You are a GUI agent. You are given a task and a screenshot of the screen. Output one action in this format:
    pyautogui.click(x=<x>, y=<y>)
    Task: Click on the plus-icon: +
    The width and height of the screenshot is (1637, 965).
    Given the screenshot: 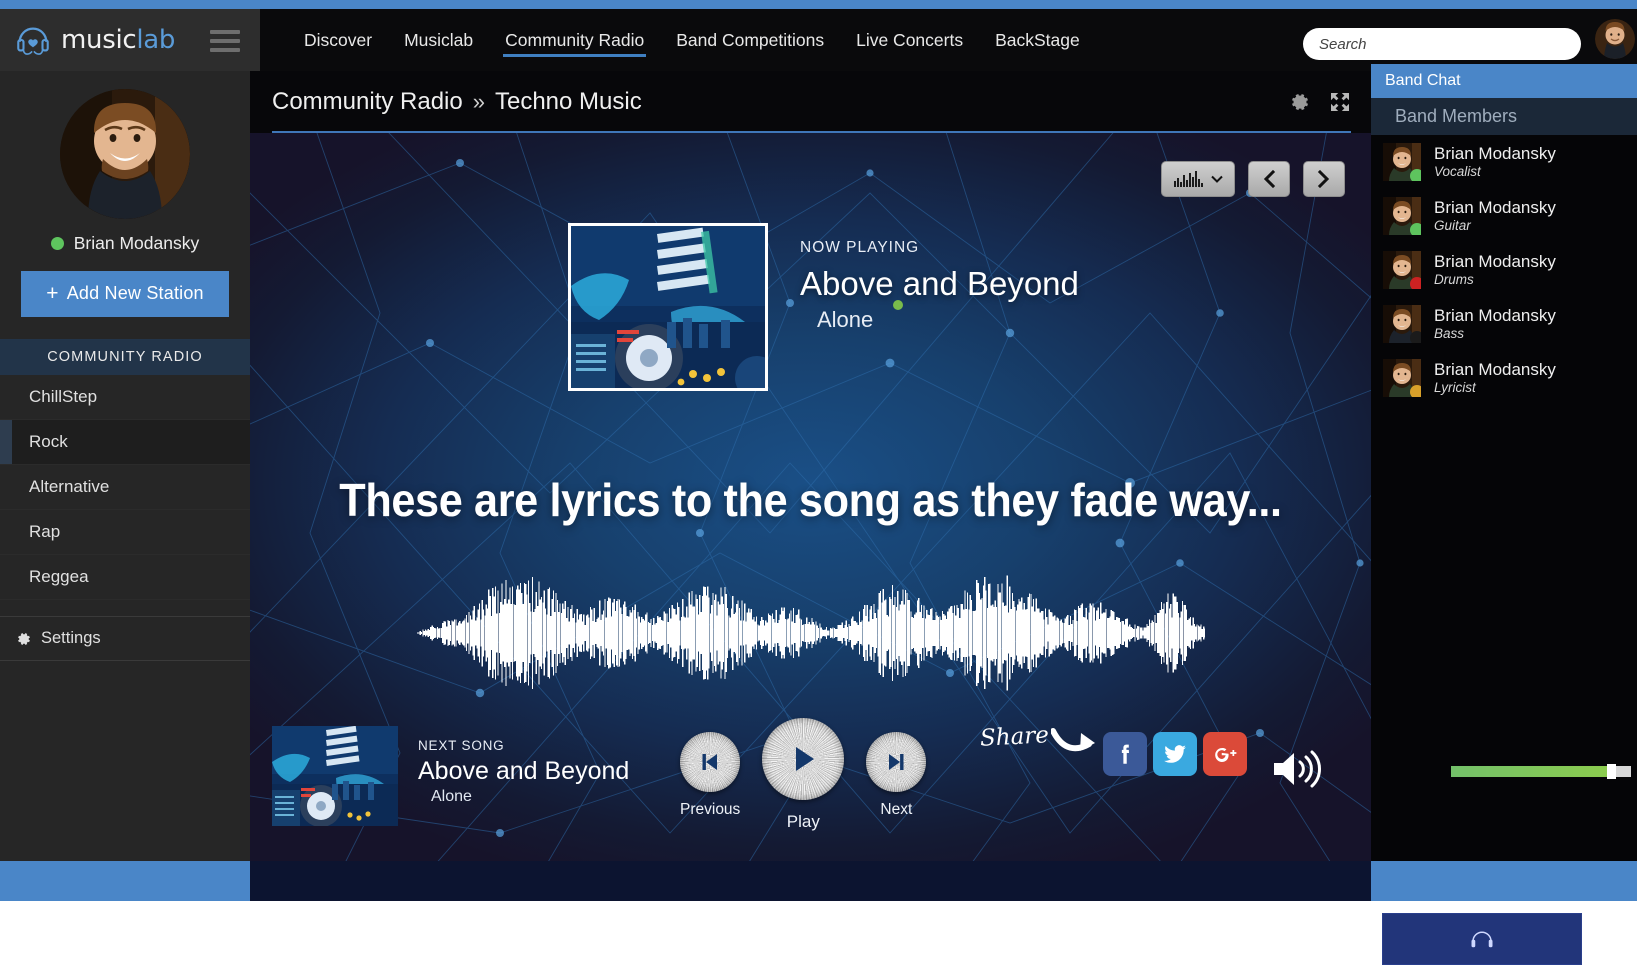 What is the action you would take?
    pyautogui.click(x=52, y=293)
    